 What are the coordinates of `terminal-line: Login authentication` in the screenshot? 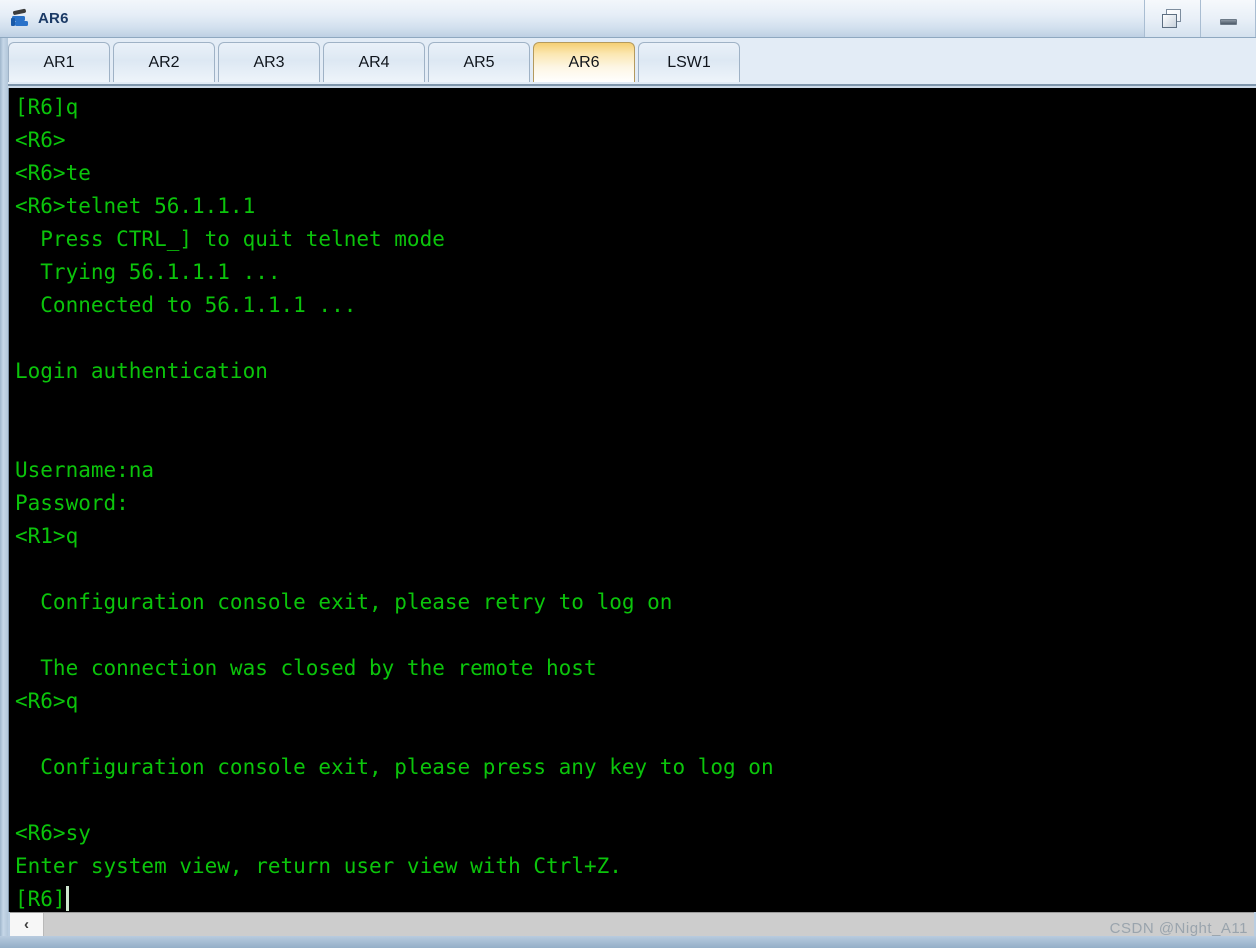 It's located at (141, 371).